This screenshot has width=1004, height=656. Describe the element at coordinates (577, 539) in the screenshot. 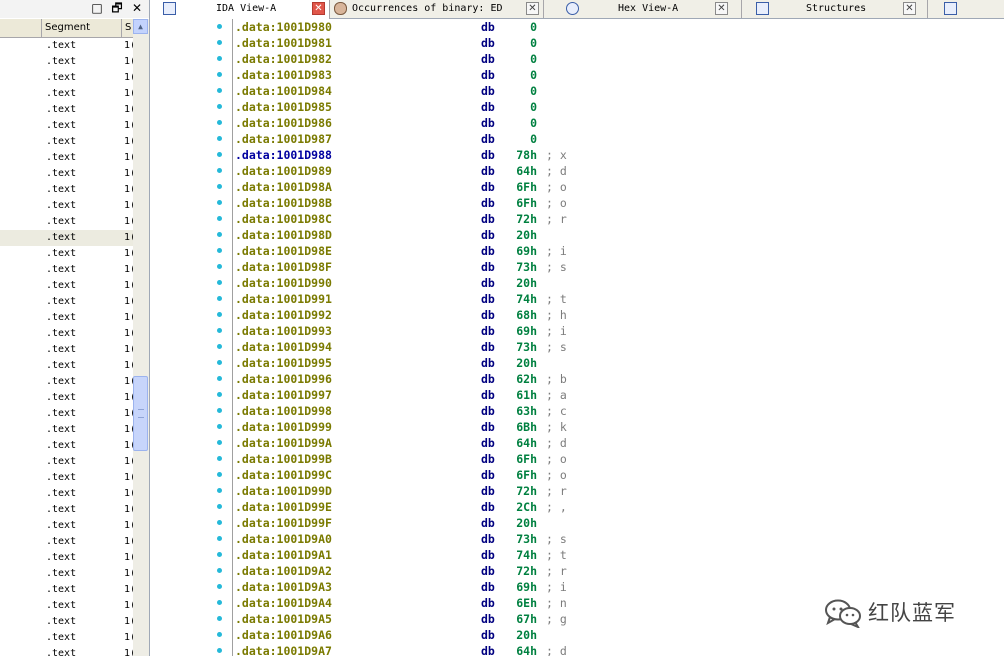

I see `listing-line: .data:1001D9A0 db 73h ; s` at that location.